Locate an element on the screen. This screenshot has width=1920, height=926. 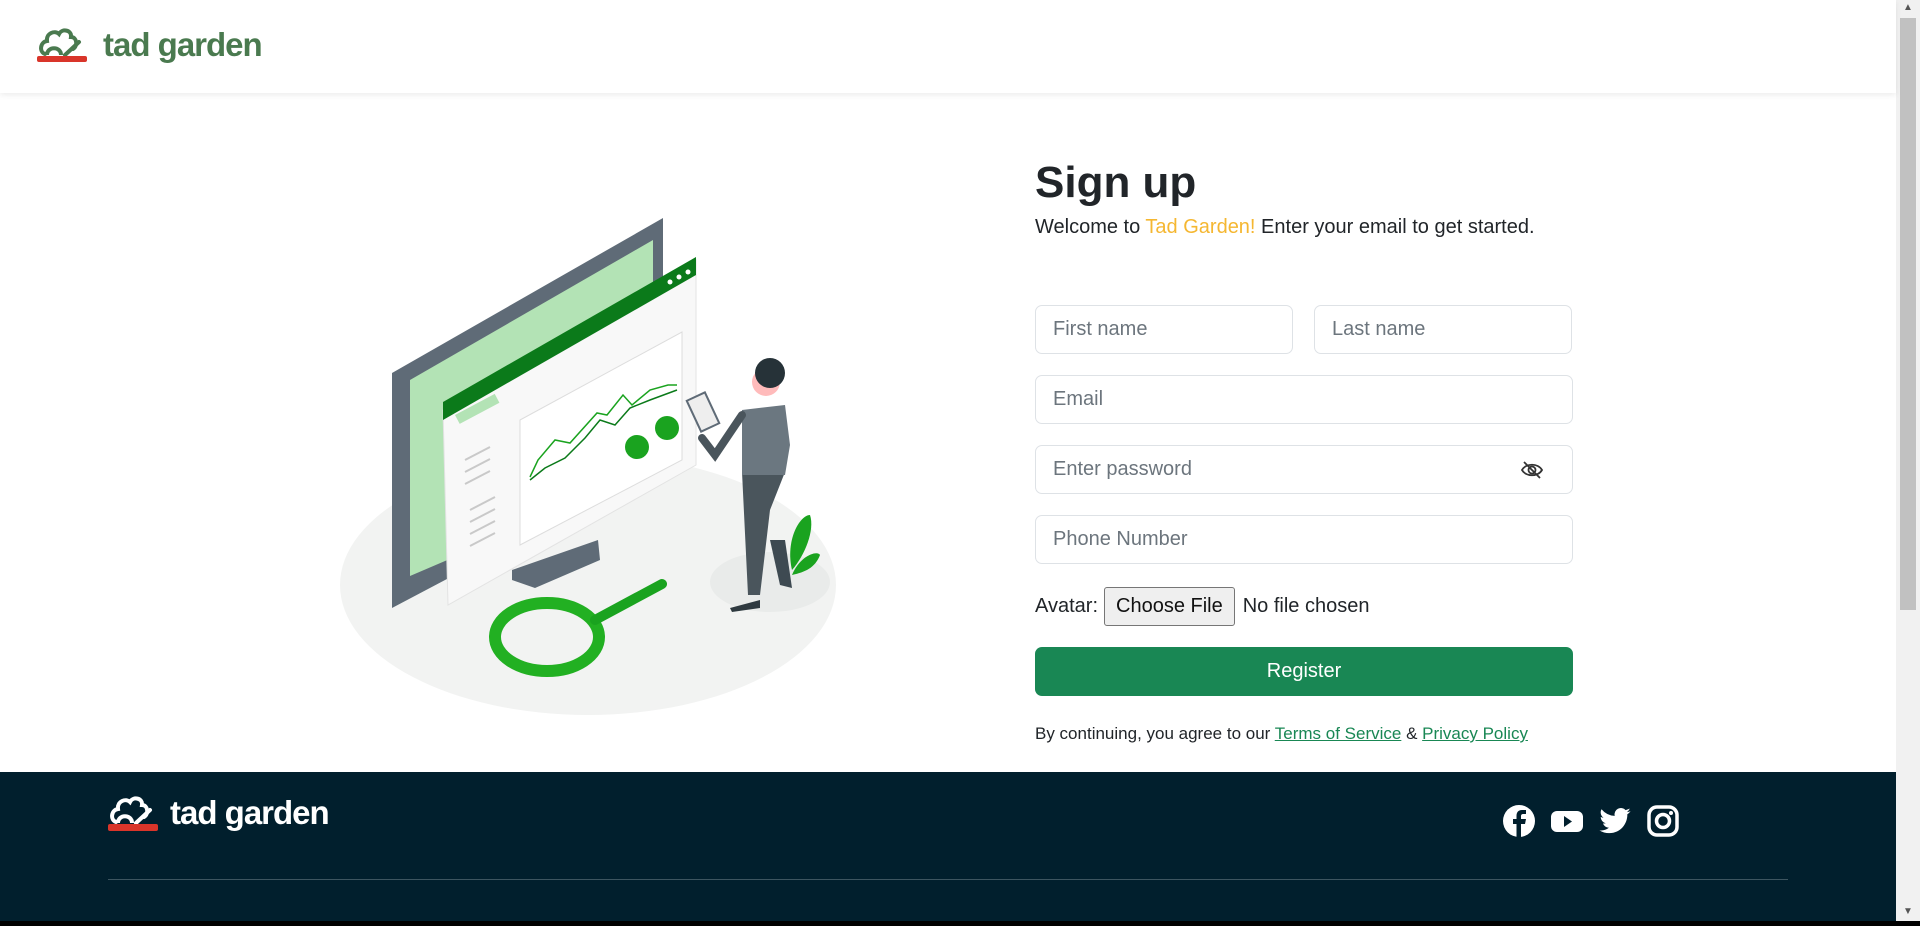
youtube-icon is located at coordinates (1567, 821).